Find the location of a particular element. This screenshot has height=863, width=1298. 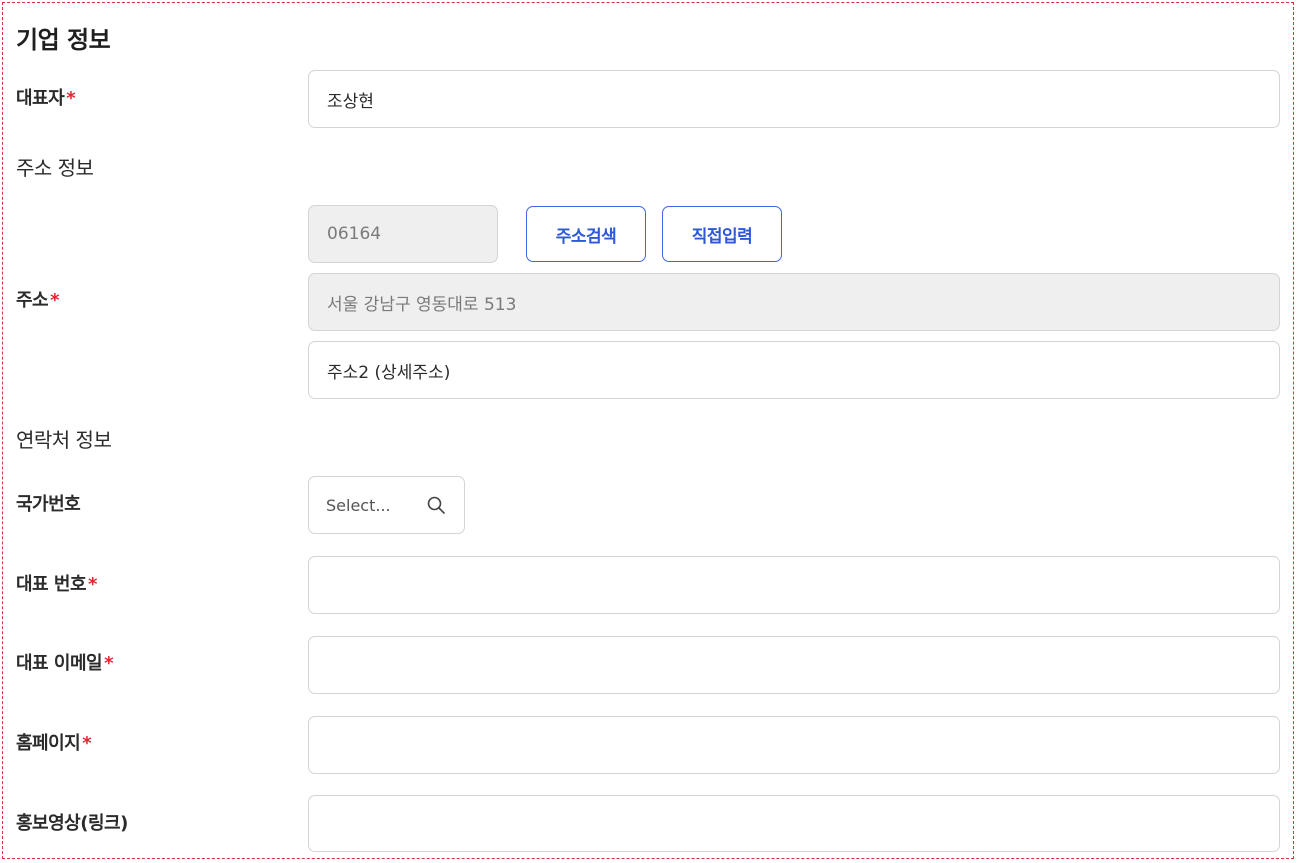

main-phone-label: 대표 번호 * is located at coordinates (56, 585).